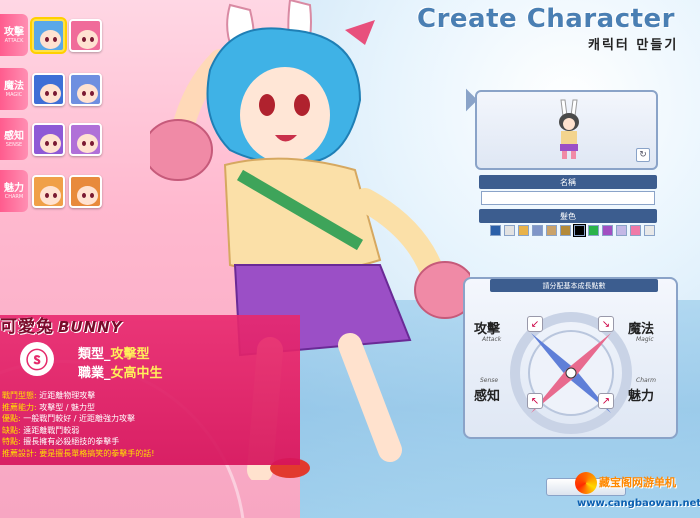  Describe the element at coordinates (606, 324) in the screenshot. I see `stat-magic-arrow-icon: ↘` at that location.